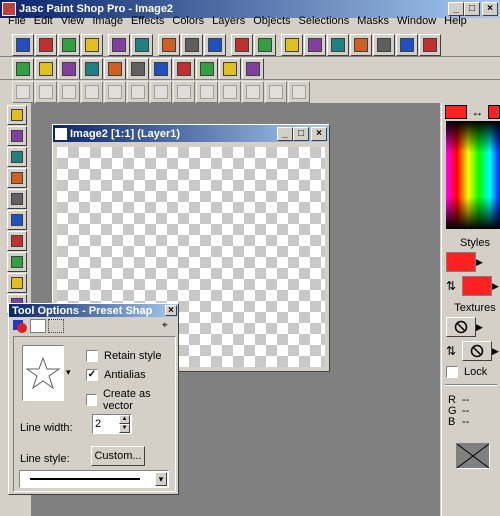 This screenshot has height=516, width=500. I want to click on swap-styles-icon: ⇅, so click(454, 286).